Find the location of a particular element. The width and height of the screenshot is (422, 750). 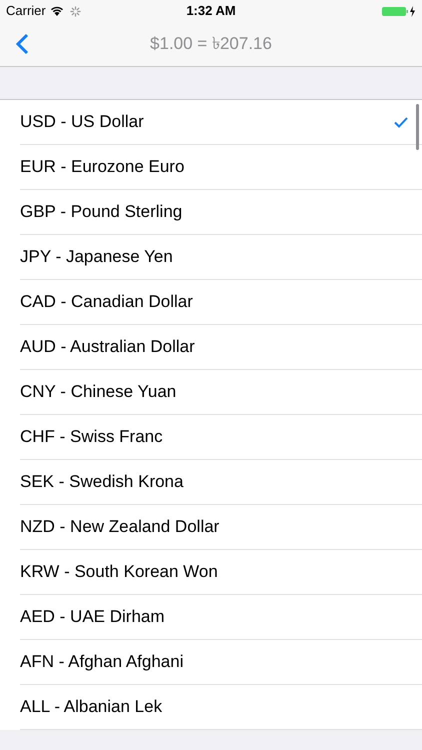

wifi-icon is located at coordinates (57, 11).